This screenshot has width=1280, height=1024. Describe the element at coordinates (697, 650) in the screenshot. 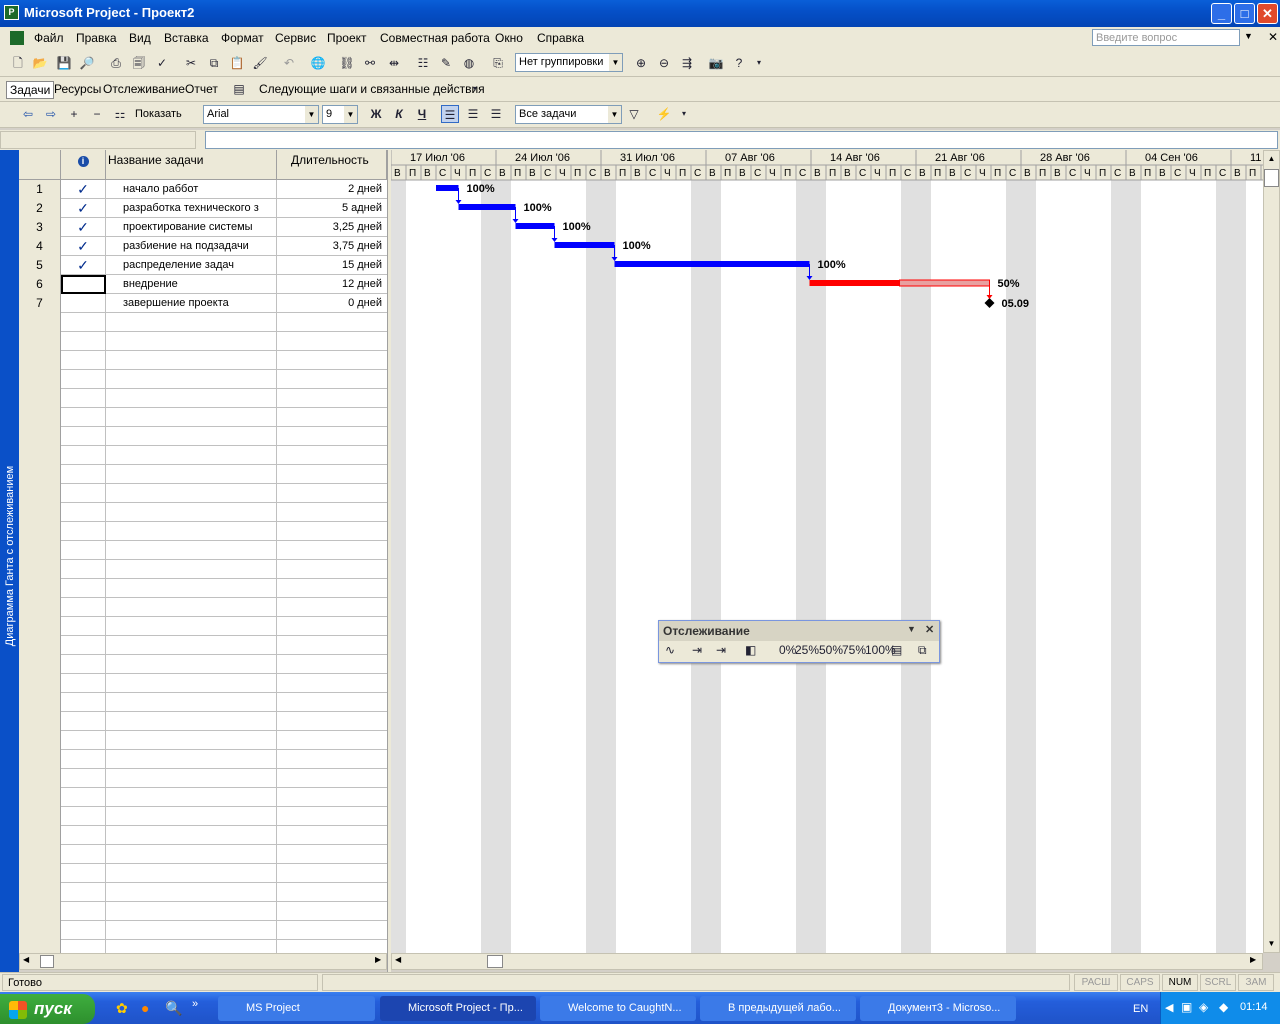

I see `update-as-scheduled-icon: ⇥` at that location.